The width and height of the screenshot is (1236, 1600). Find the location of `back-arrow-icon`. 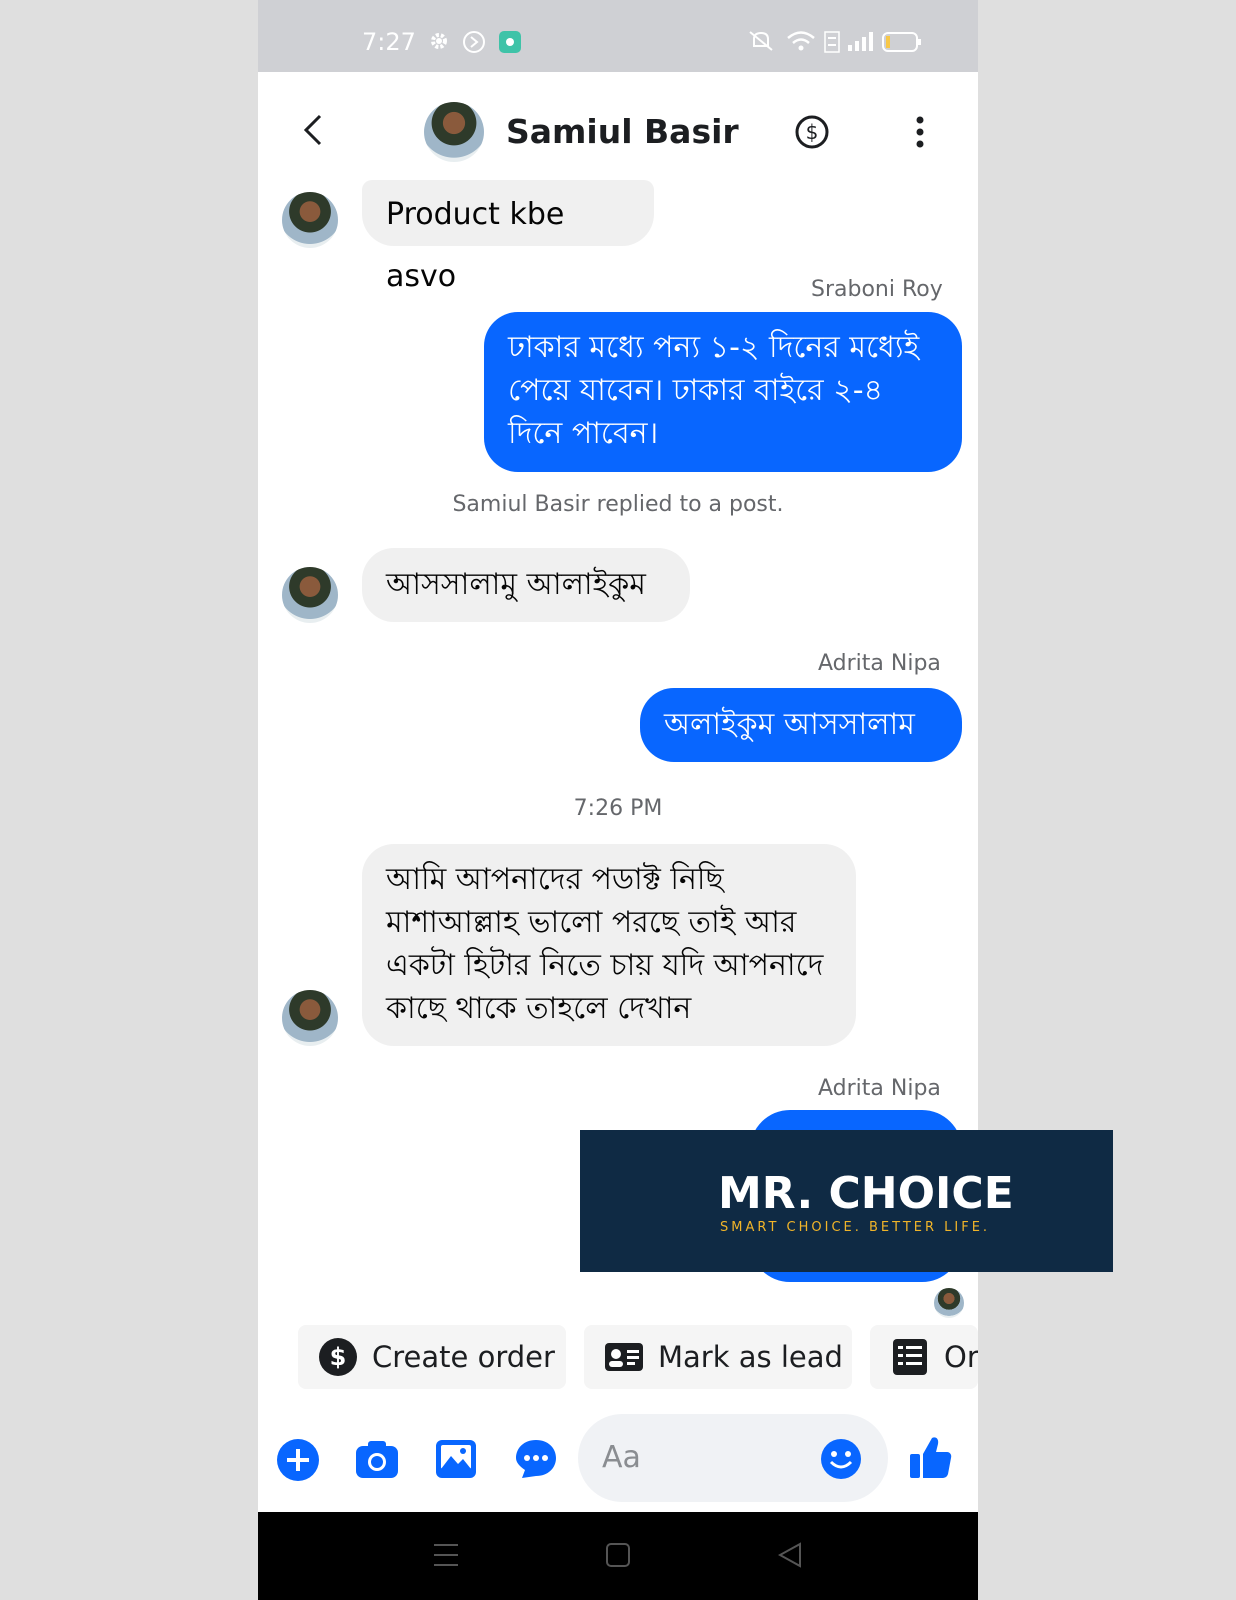

back-arrow-icon is located at coordinates (312, 130).